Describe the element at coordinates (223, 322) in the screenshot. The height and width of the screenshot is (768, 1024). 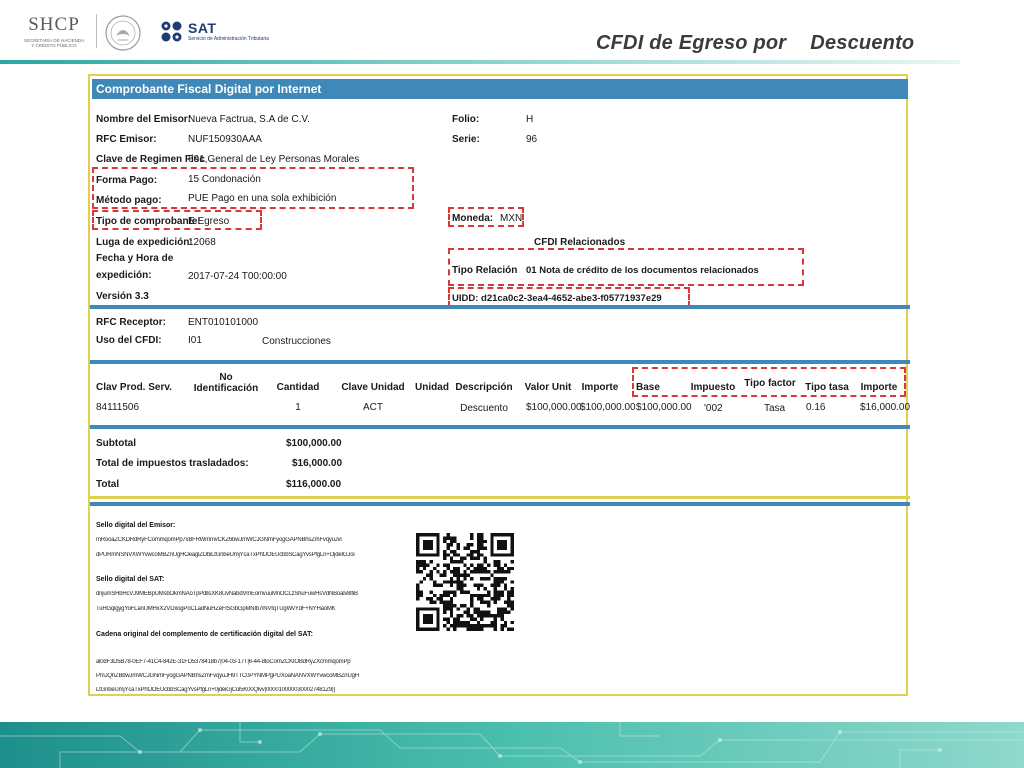
I see `receptor-rfc-value: ENT010101000` at that location.